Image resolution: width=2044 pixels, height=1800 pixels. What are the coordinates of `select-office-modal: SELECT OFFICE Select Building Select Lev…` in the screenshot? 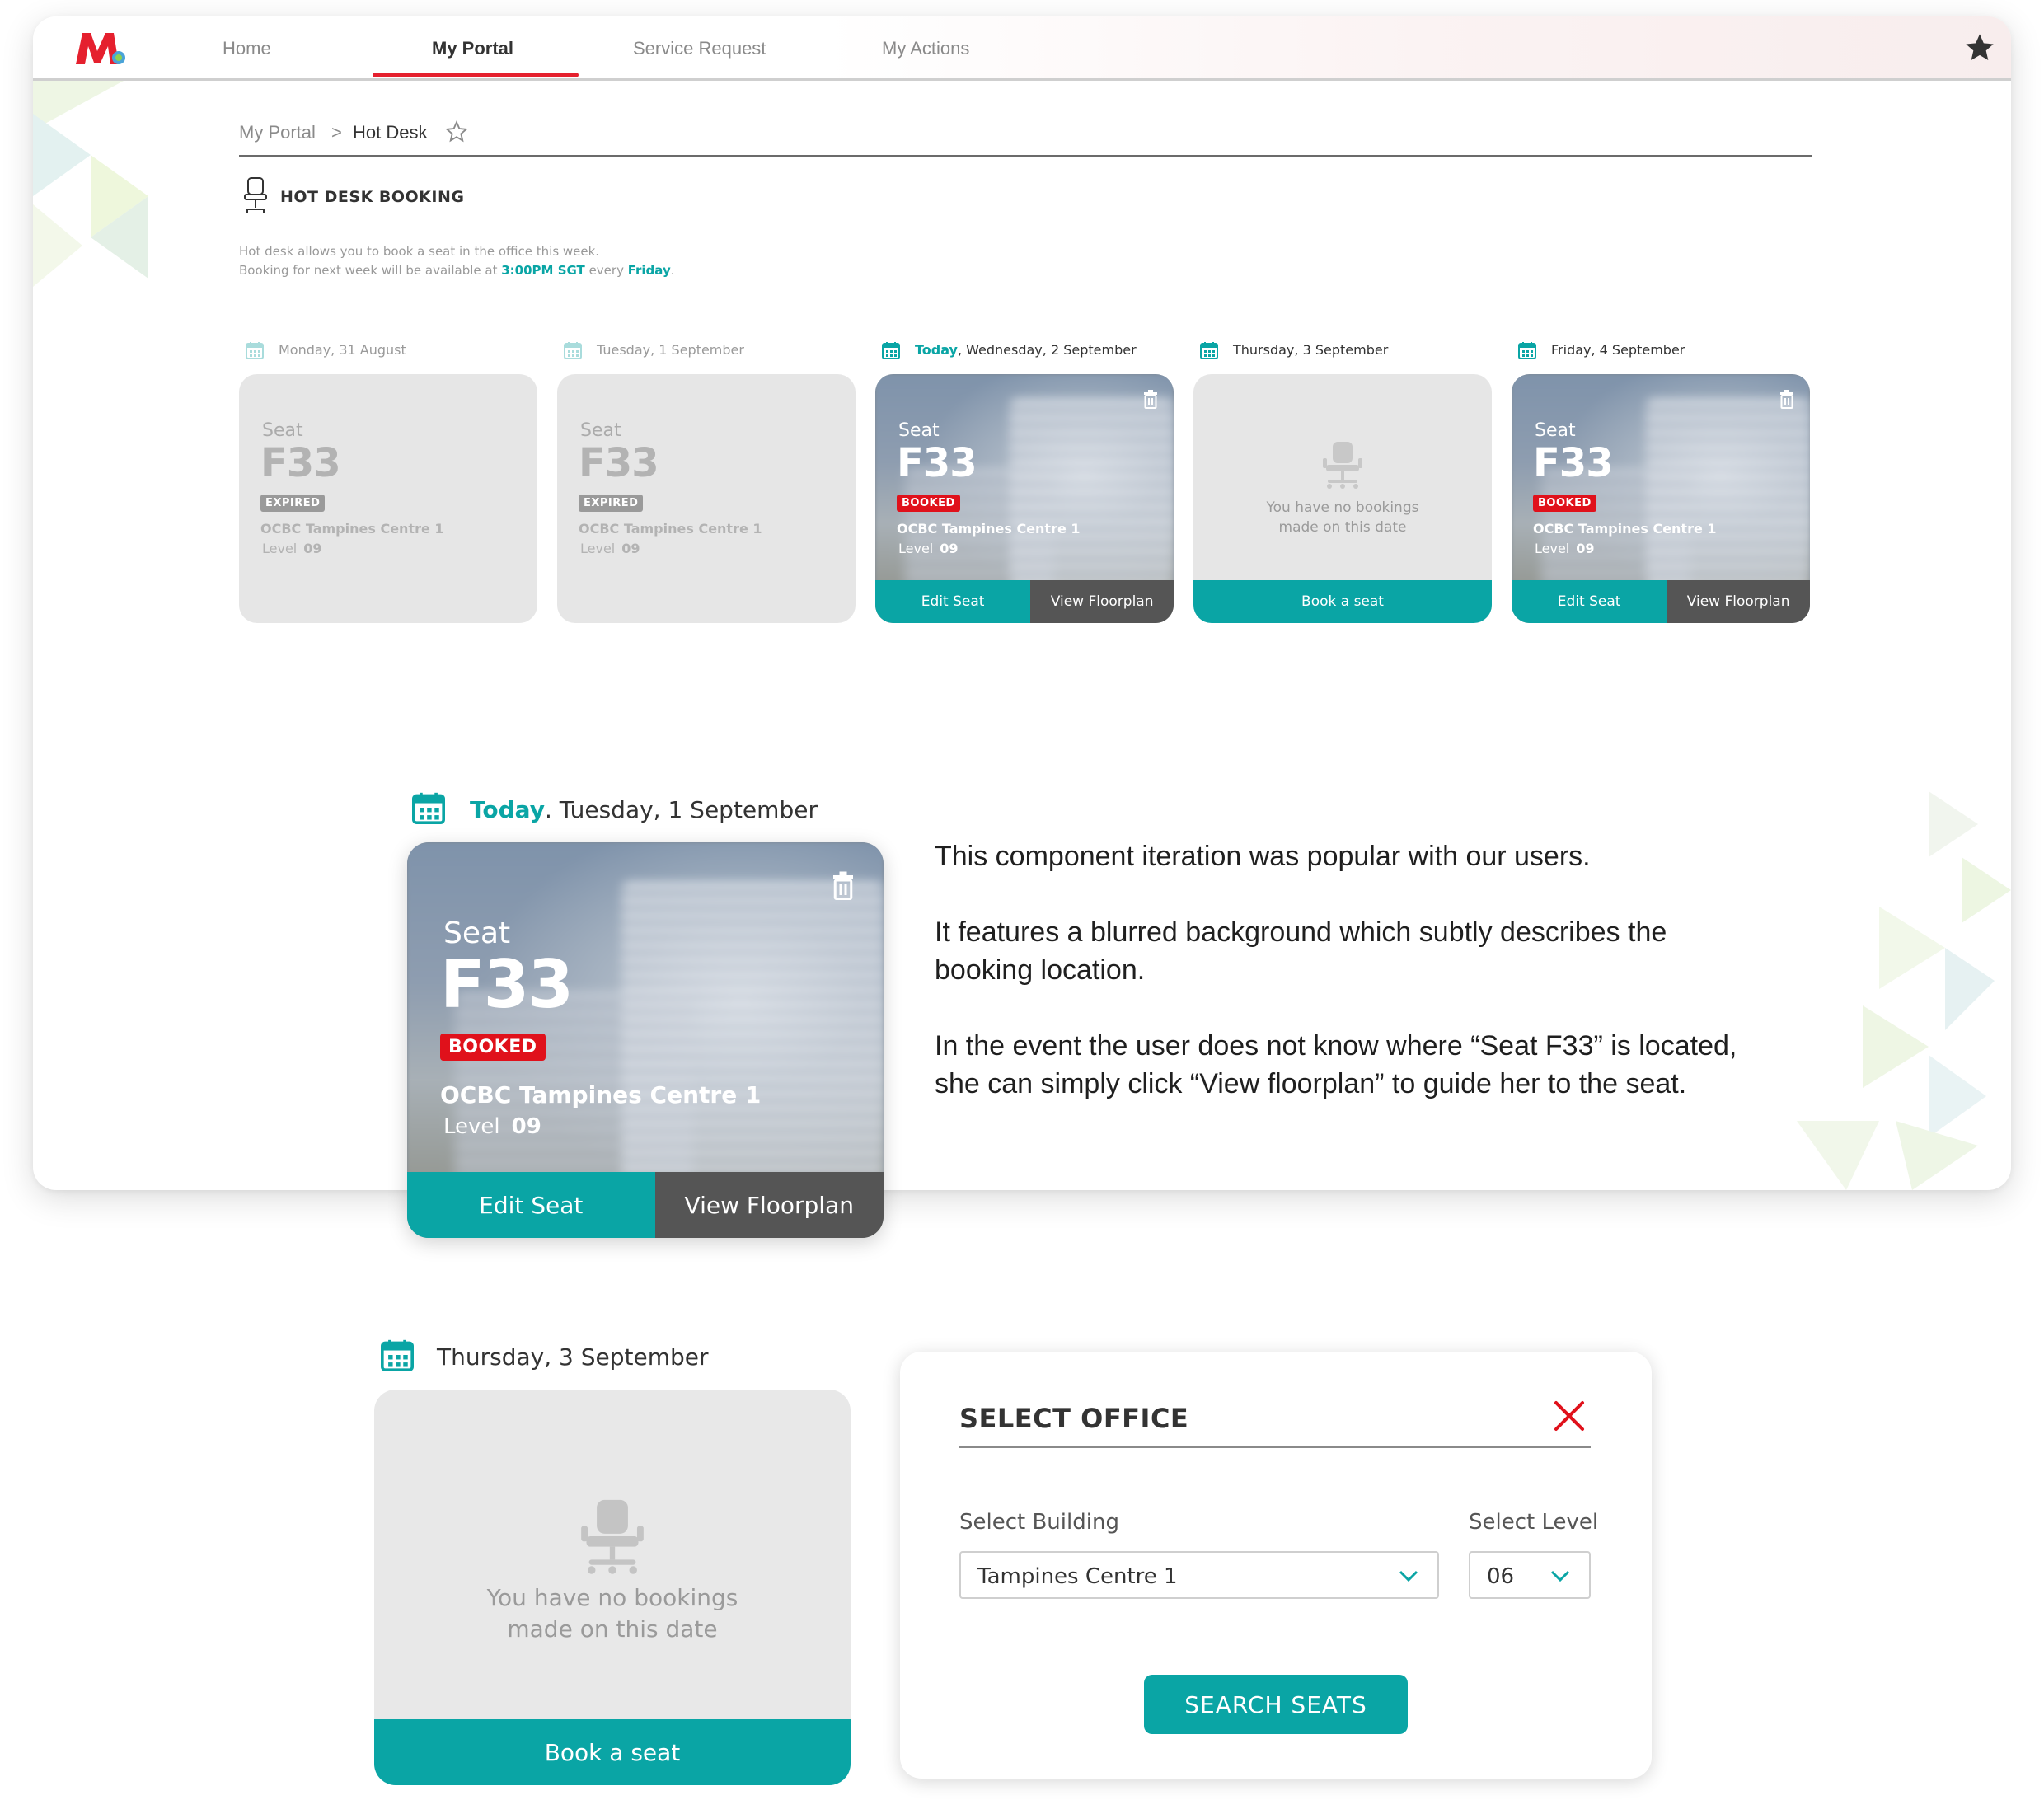 It's located at (1276, 1565).